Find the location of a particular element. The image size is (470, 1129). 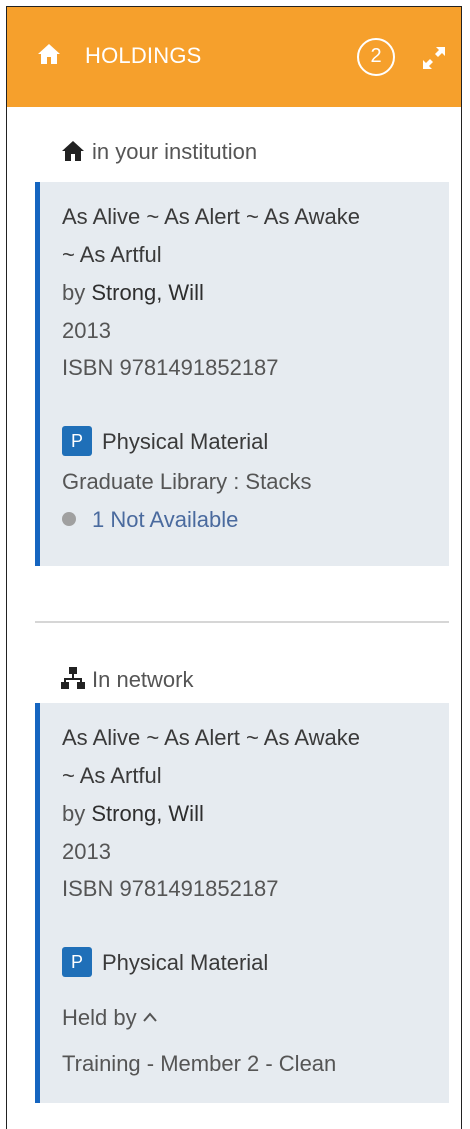

section-label-network: In network is located at coordinates (127, 679).